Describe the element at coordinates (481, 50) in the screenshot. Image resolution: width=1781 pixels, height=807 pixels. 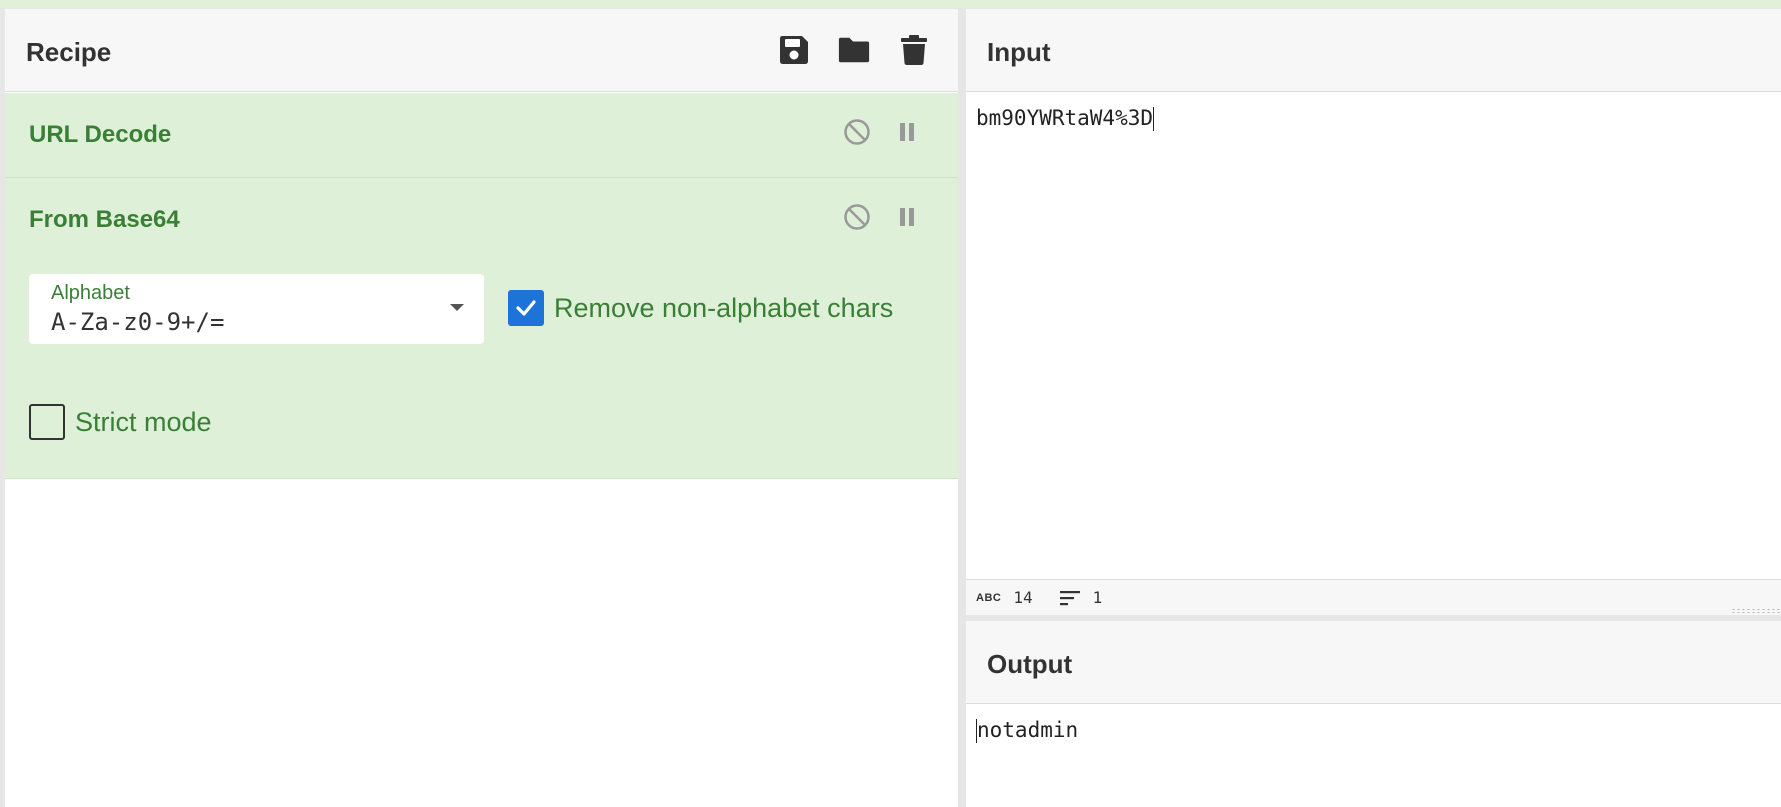
I see `recipe-header: Recipe` at that location.